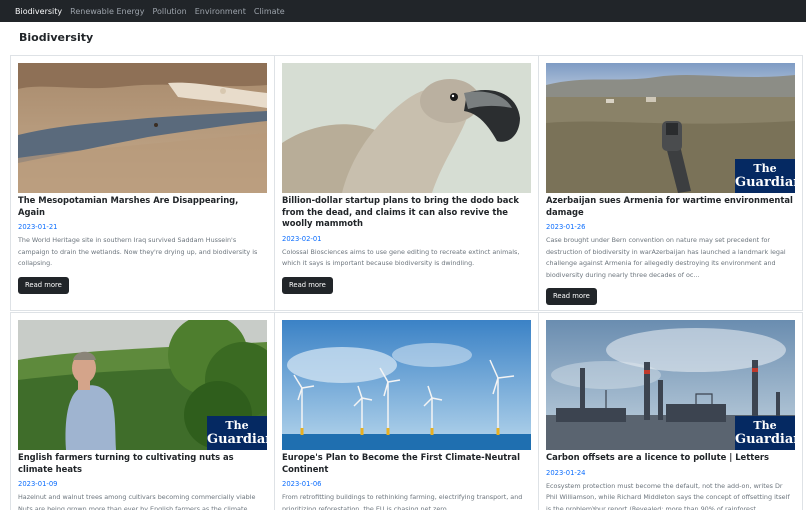 This screenshot has height=510, width=806. What do you see at coordinates (107, 11) in the screenshot?
I see `nav-item-renewable-energy: Renewable Energy` at bounding box center [107, 11].